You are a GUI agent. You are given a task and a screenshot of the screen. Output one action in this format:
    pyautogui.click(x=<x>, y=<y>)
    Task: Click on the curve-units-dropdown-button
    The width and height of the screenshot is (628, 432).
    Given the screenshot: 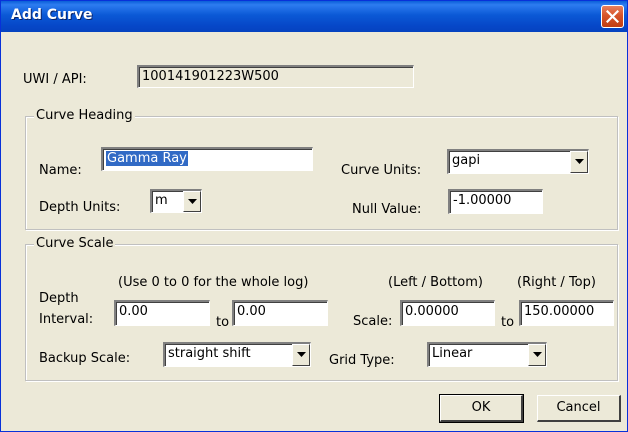 What is the action you would take?
    pyautogui.click(x=579, y=162)
    